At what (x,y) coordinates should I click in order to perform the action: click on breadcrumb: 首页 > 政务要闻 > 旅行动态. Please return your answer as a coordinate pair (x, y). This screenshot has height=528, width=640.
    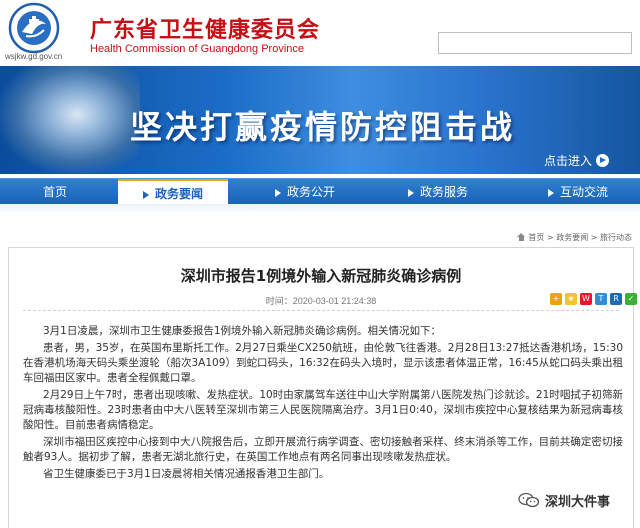
    Looking at the image, I should click on (316, 237).